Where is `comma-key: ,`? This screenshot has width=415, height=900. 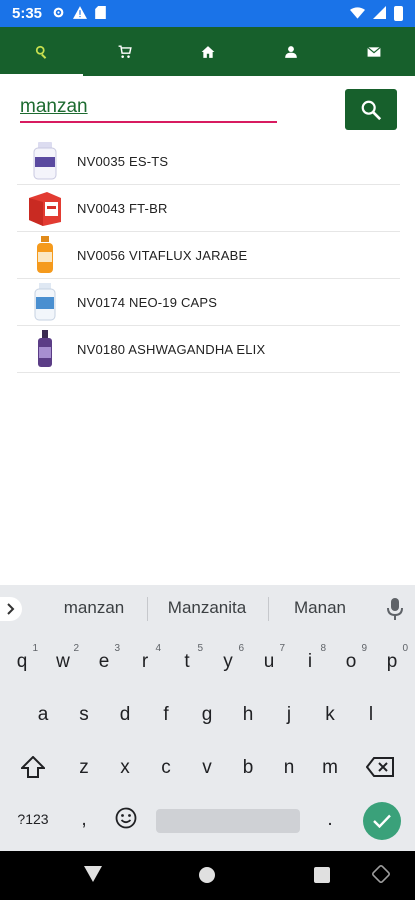 comma-key: , is located at coordinates (84, 820).